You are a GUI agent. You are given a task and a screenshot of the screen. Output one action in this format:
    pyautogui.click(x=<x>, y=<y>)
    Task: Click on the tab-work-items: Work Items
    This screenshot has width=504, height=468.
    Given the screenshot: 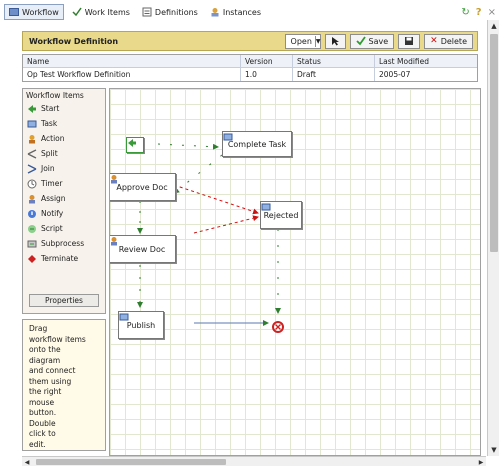 What is the action you would take?
    pyautogui.click(x=101, y=12)
    